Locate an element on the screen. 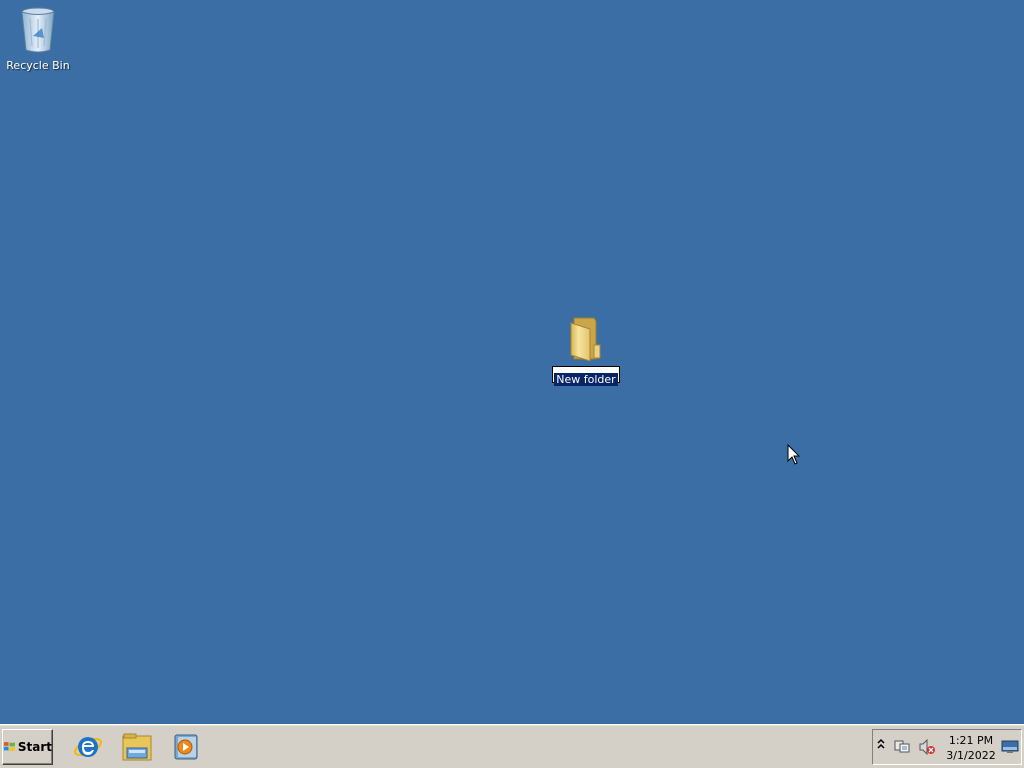 This screenshot has width=1024, height=768. media-player-icon is located at coordinates (186, 747).